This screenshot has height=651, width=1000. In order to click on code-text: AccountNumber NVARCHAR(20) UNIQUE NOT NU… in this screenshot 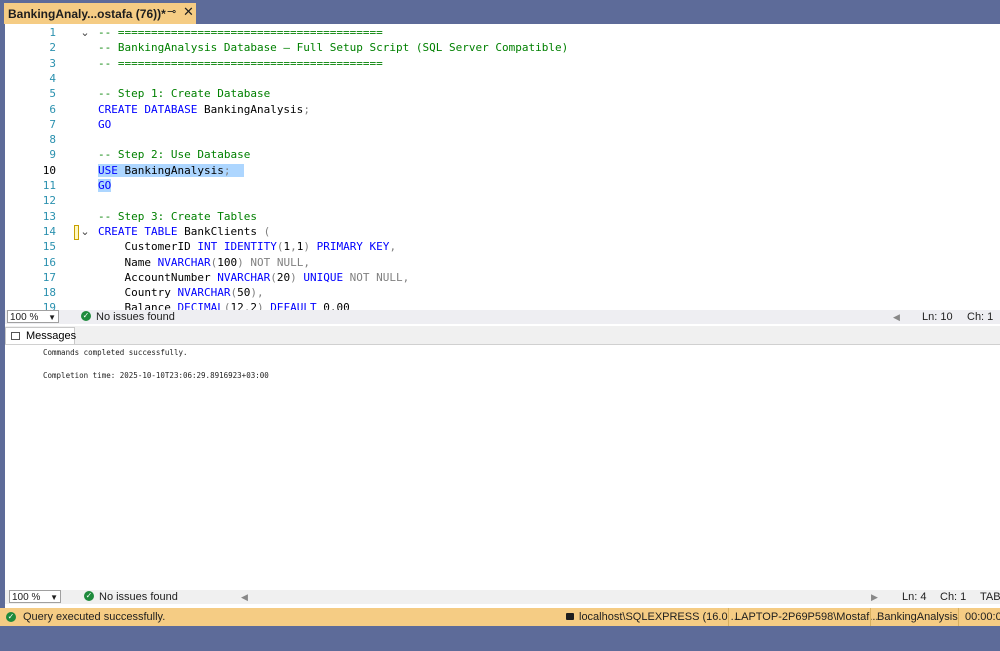, I will do `click(253, 277)`.